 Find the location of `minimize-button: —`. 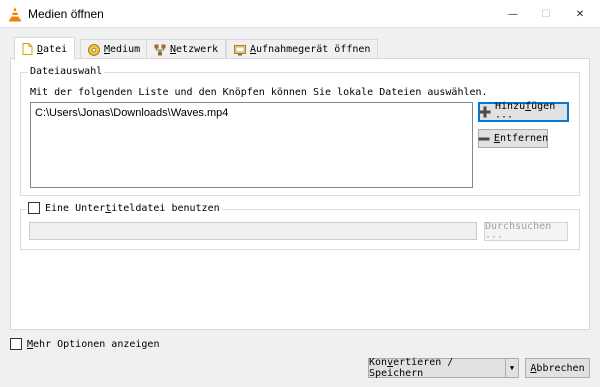

minimize-button: — is located at coordinates (513, 14).